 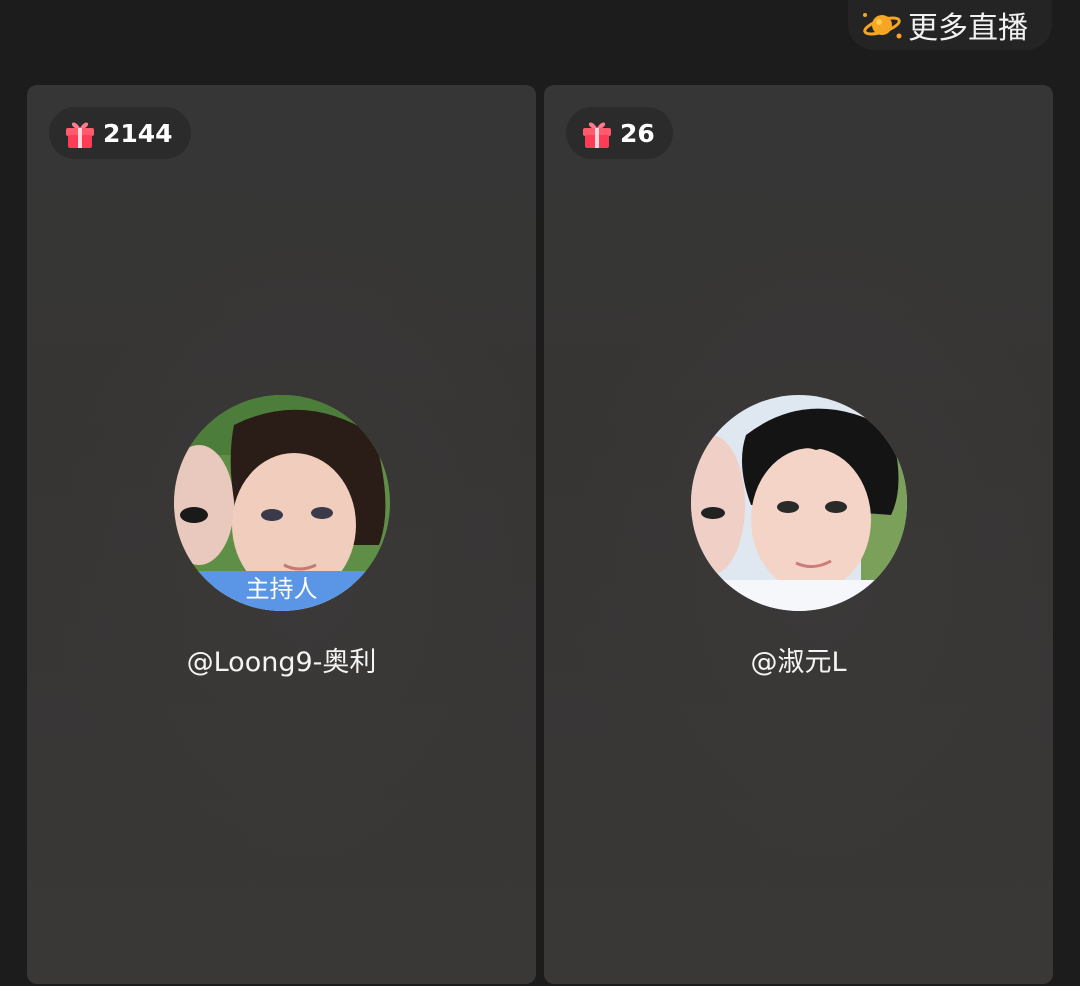 I want to click on avatar-image, so click(x=798, y=503).